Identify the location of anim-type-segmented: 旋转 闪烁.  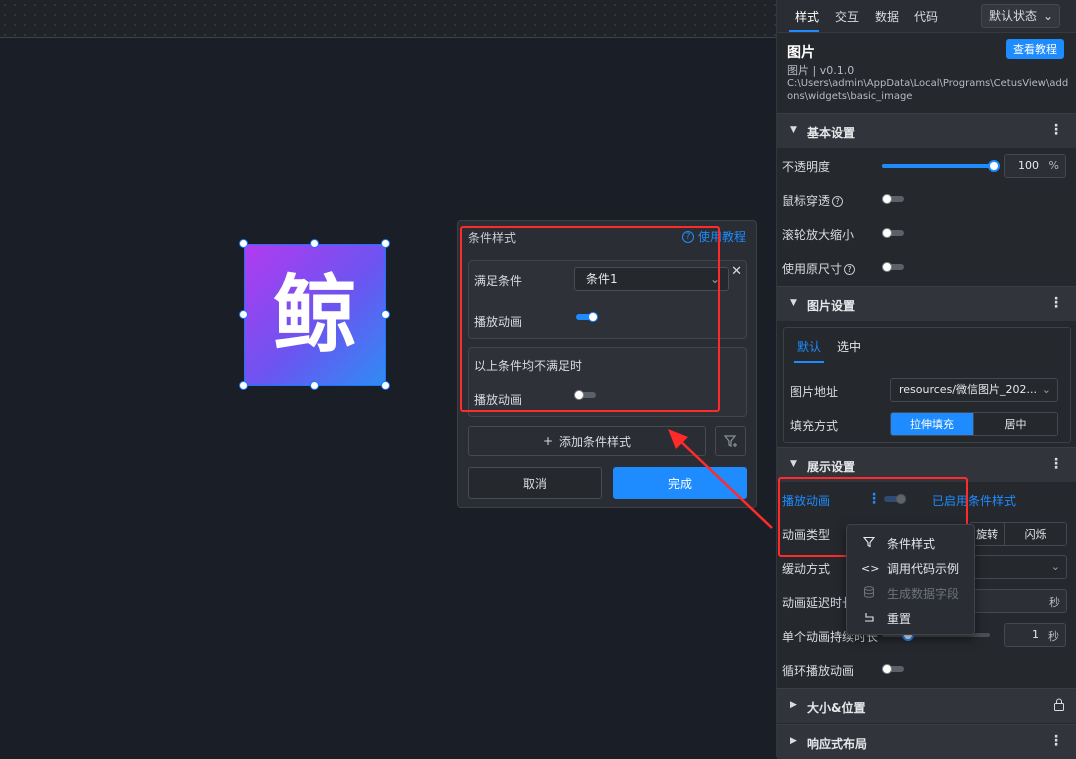
(1018, 534).